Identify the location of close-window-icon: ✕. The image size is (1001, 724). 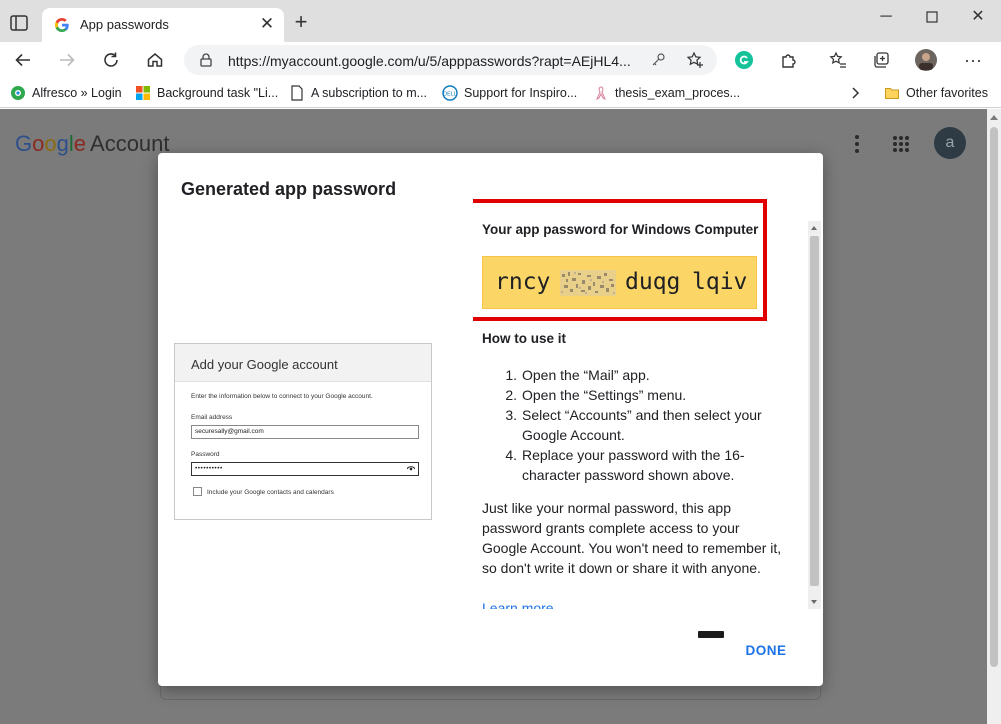
(978, 17).